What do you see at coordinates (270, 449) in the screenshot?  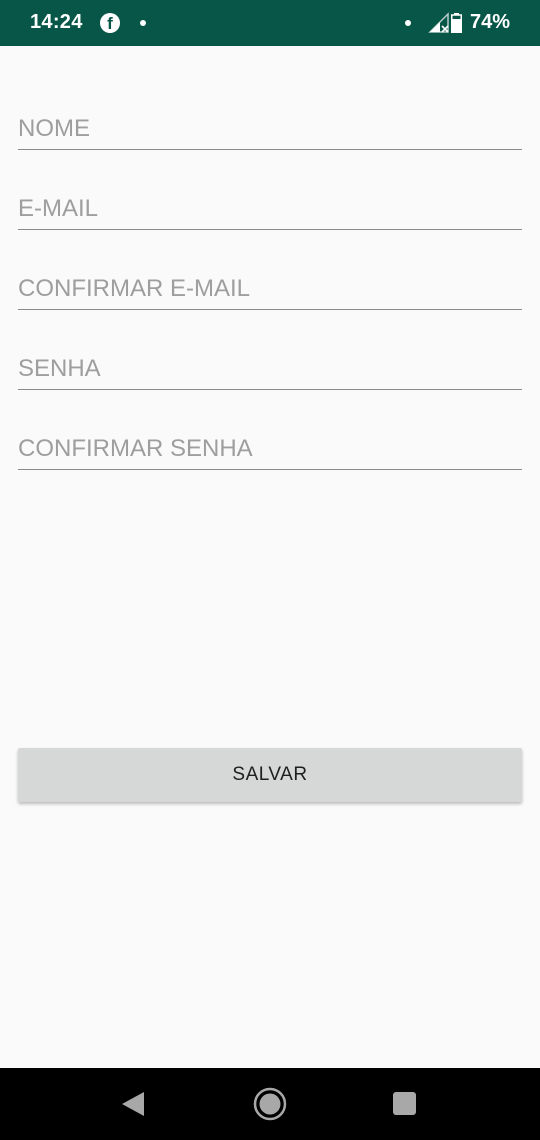 I see `confirm-password-input` at bounding box center [270, 449].